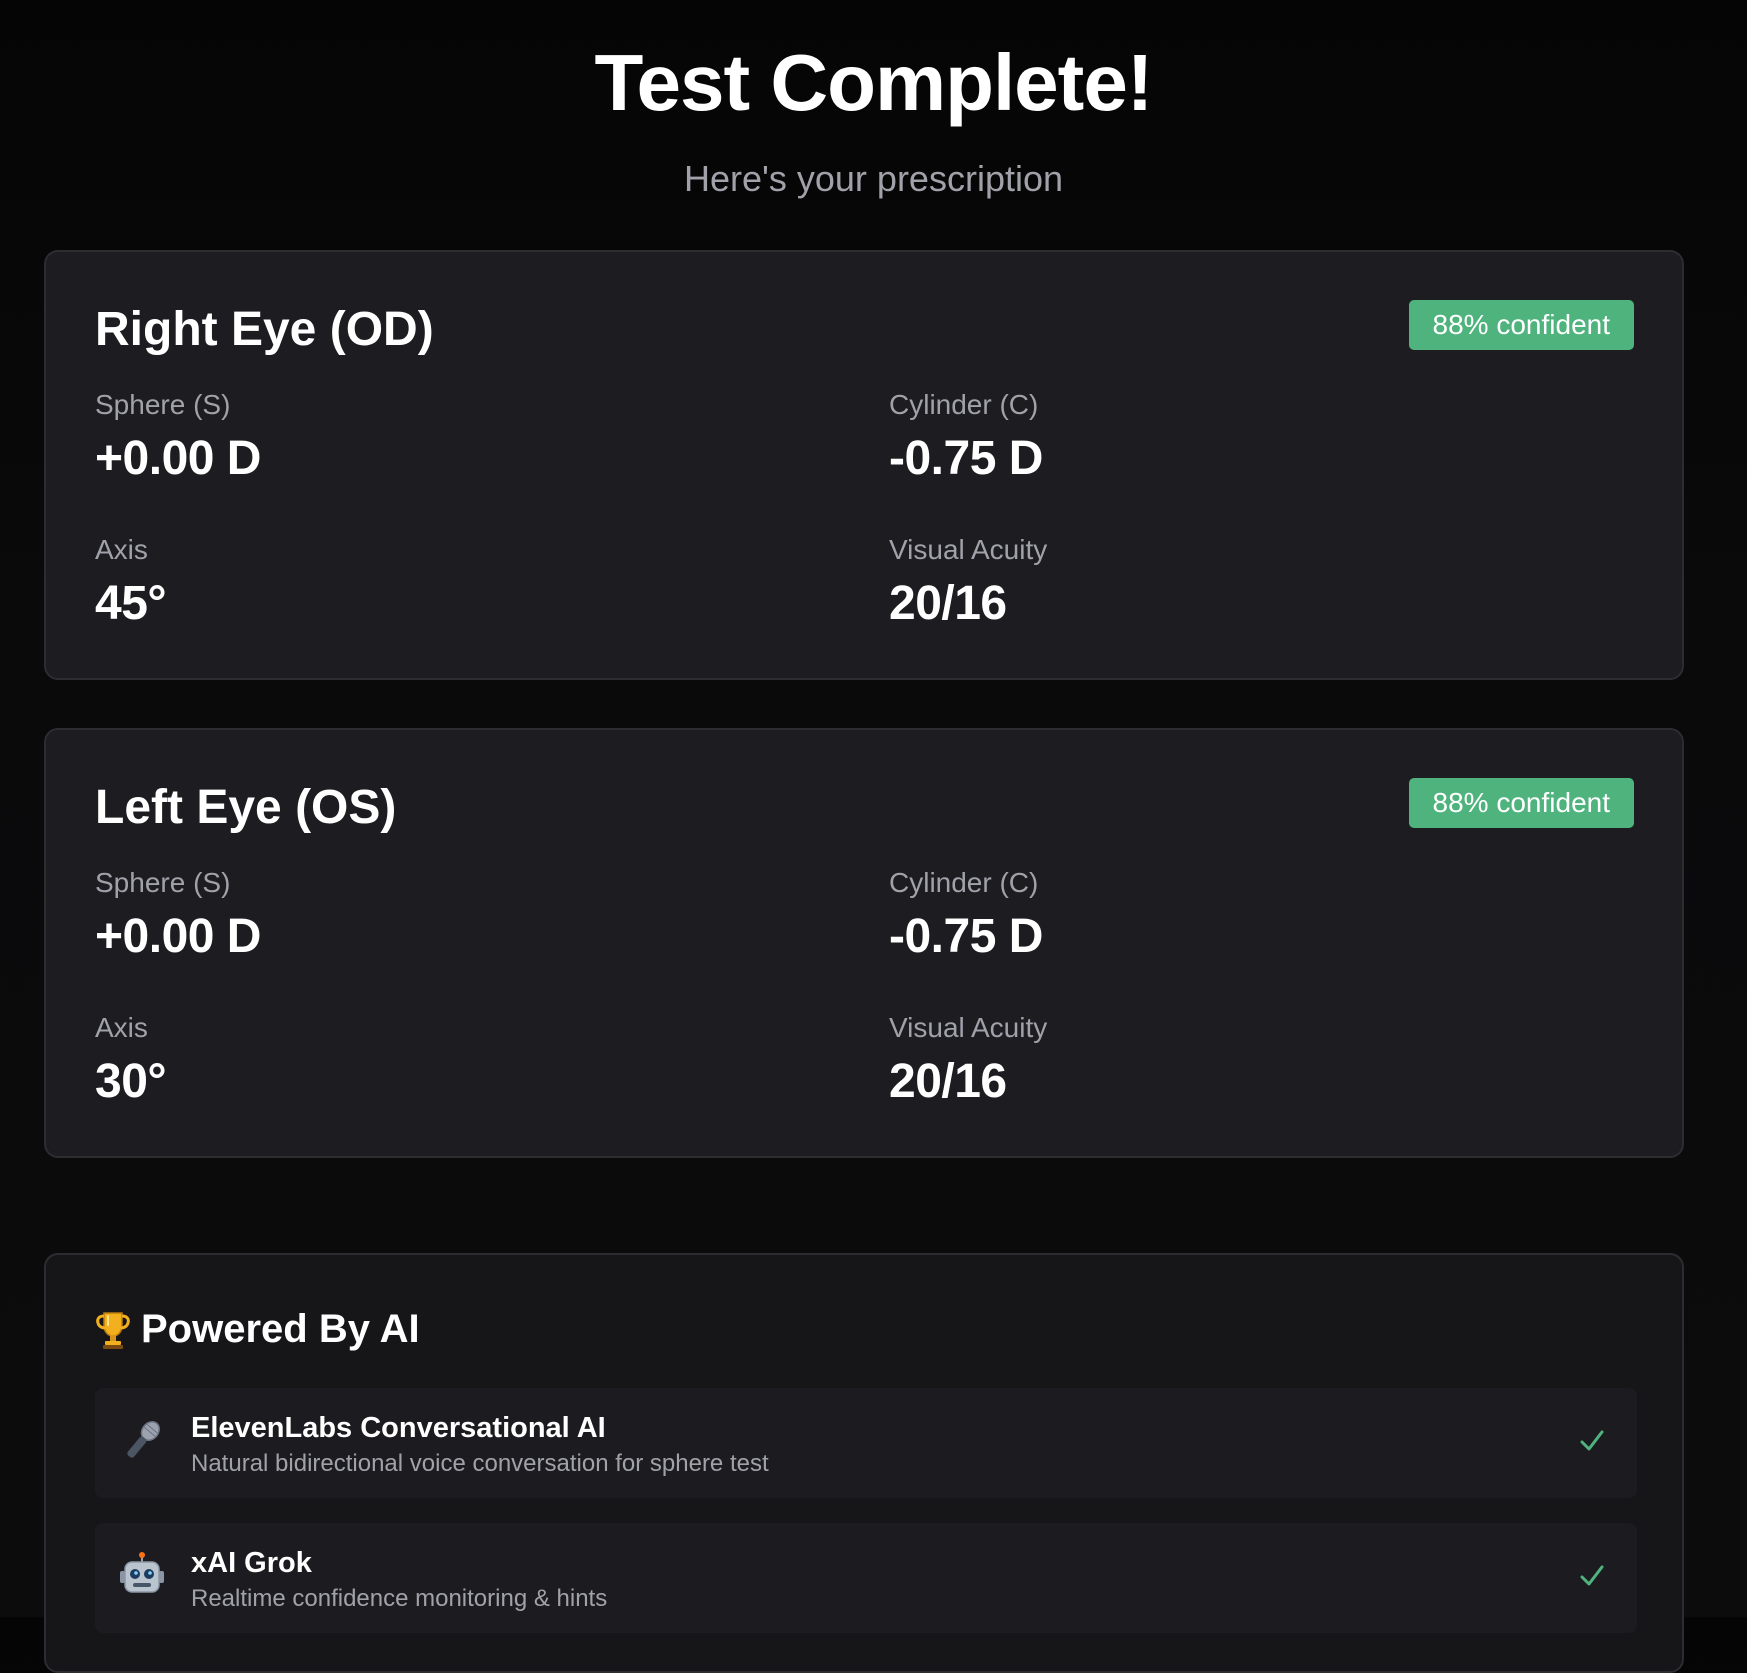 This screenshot has height=1673, width=1747. I want to click on microphone-icon, so click(142, 1441).